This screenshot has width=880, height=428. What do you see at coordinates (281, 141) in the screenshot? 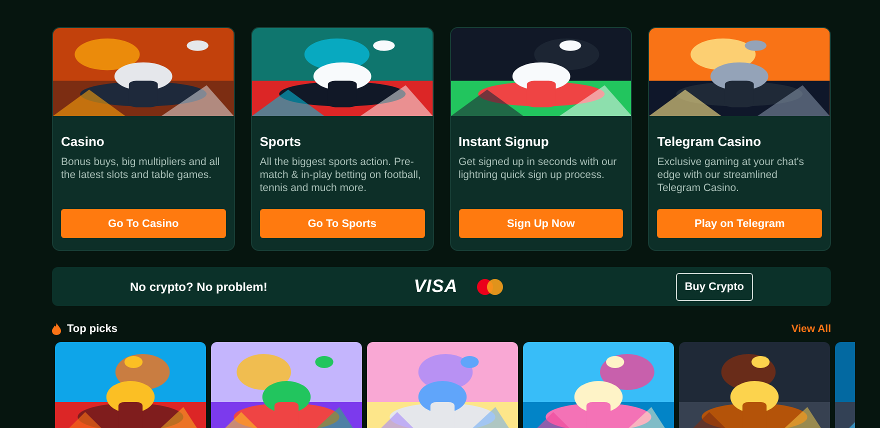
I see `card-title: Sports` at bounding box center [281, 141].